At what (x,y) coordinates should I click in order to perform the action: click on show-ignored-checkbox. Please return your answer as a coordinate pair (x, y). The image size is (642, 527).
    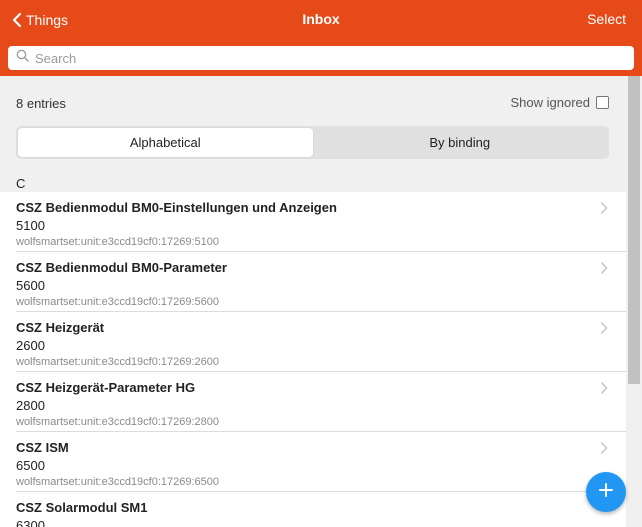
    Looking at the image, I should click on (602, 102).